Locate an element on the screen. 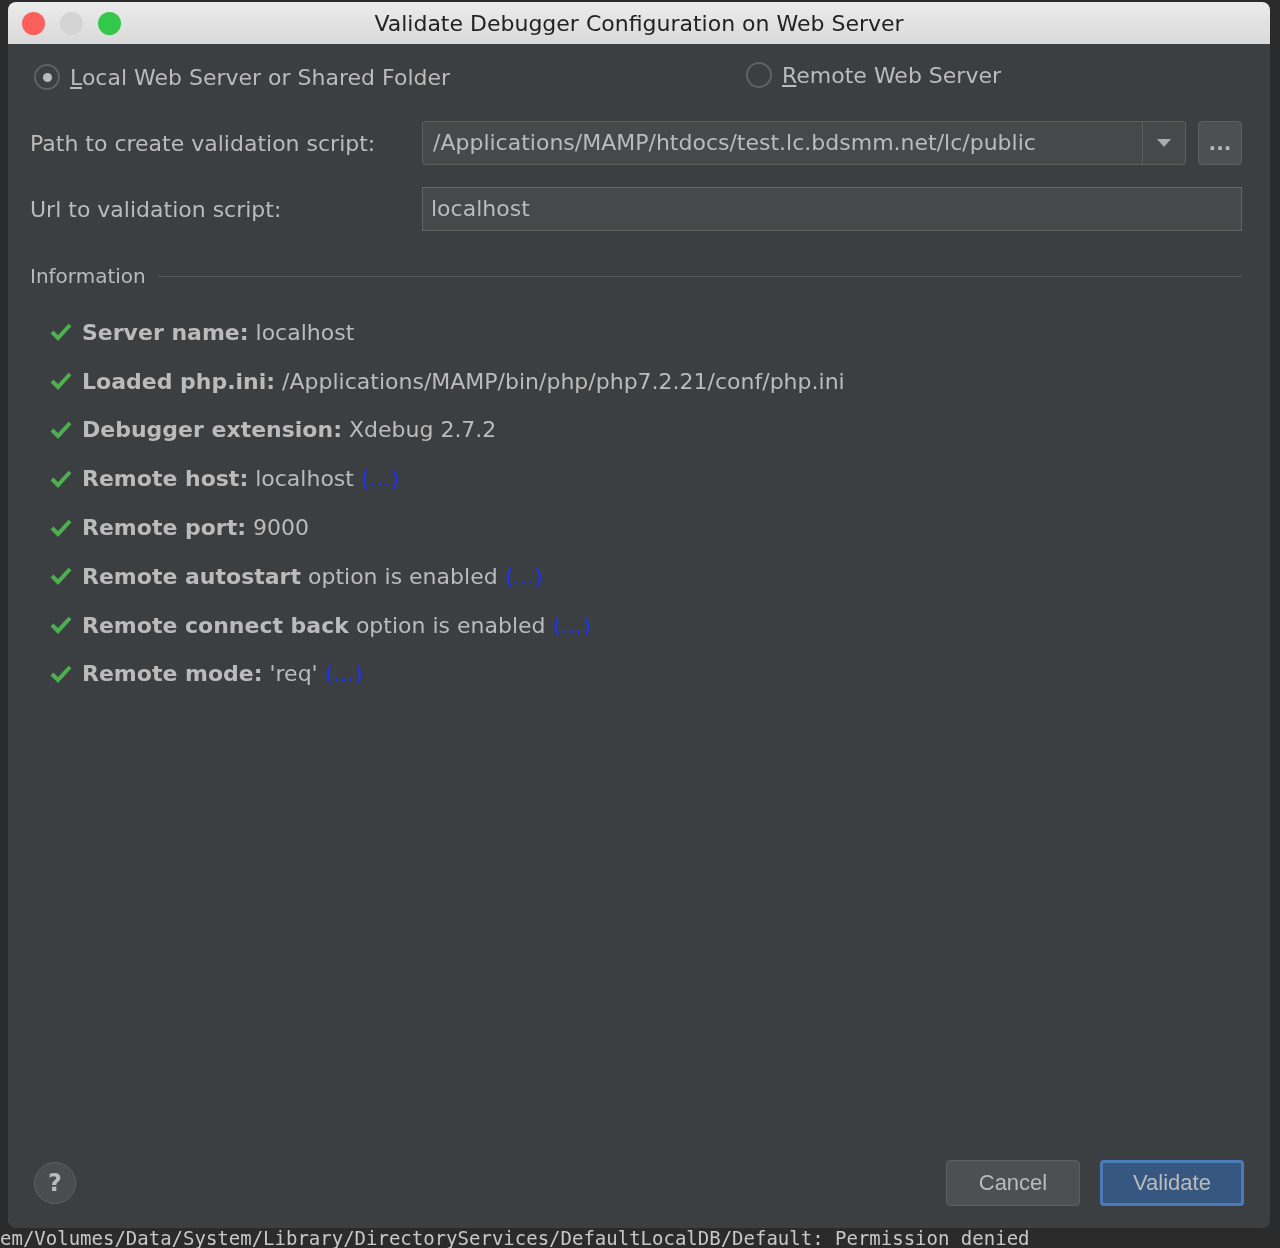 This screenshot has width=1280, height=1248. field-label: Url to validation script: is located at coordinates (156, 209).